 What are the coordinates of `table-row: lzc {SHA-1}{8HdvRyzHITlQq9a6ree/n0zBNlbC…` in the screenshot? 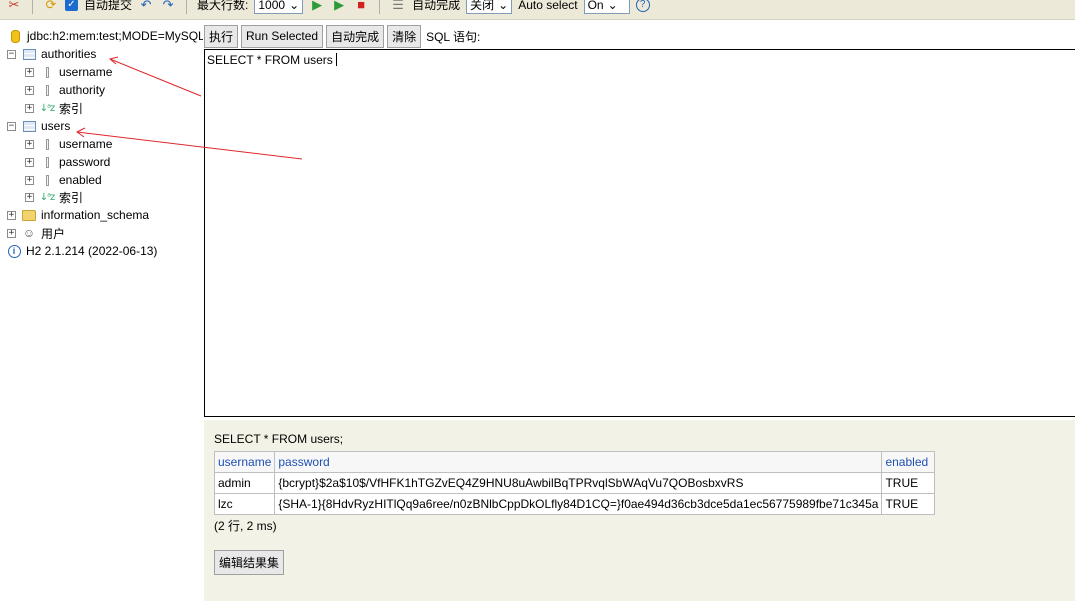 It's located at (574, 504).